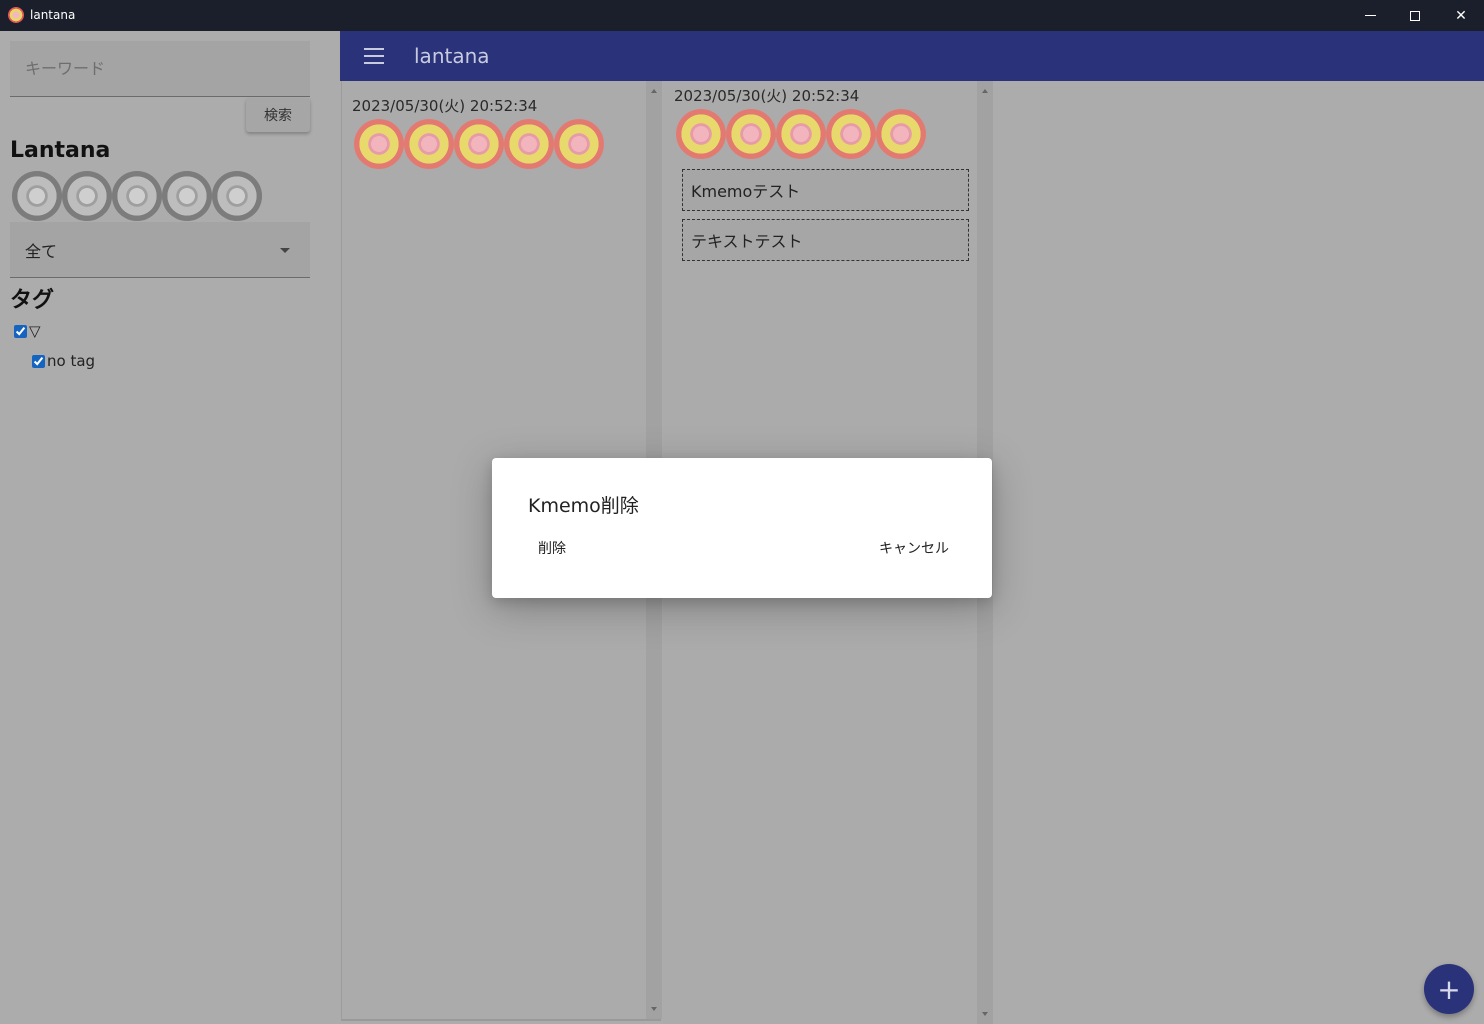 This screenshot has height=1024, width=1484. Describe the element at coordinates (742, 15) in the screenshot. I see `window-titlebar: lantana ✕` at that location.